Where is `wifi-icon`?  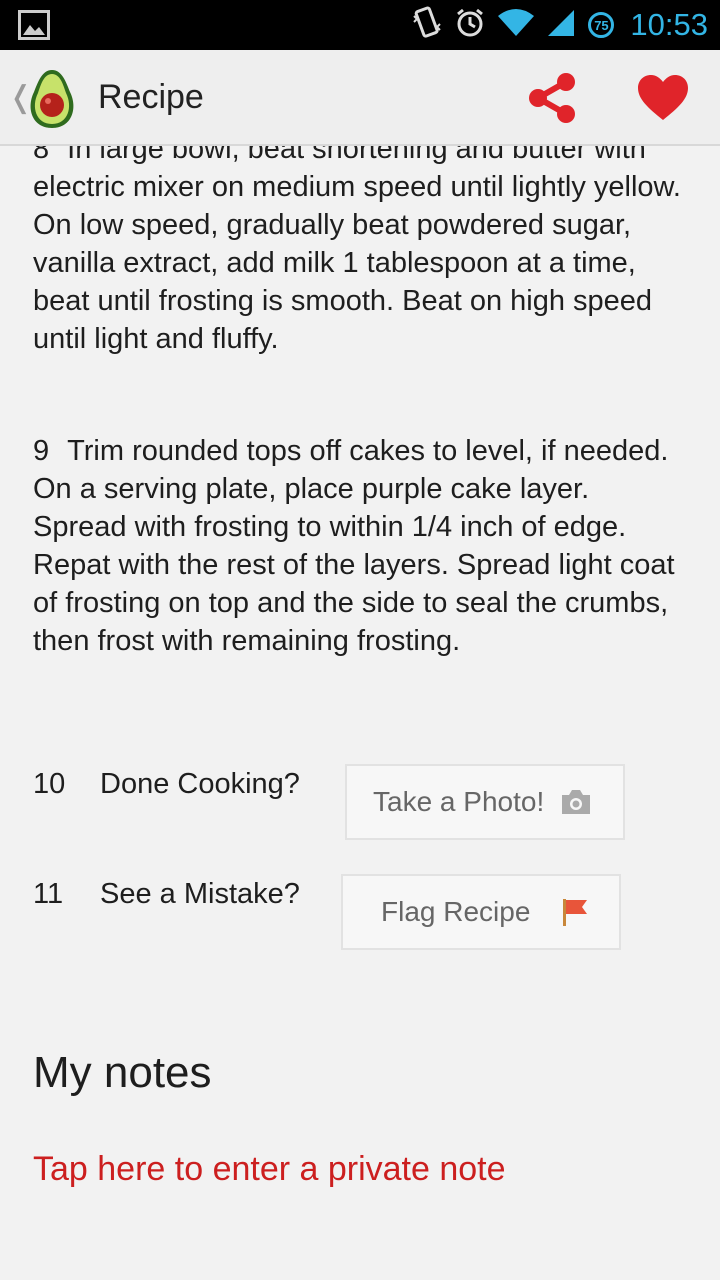
wifi-icon is located at coordinates (516, 25).